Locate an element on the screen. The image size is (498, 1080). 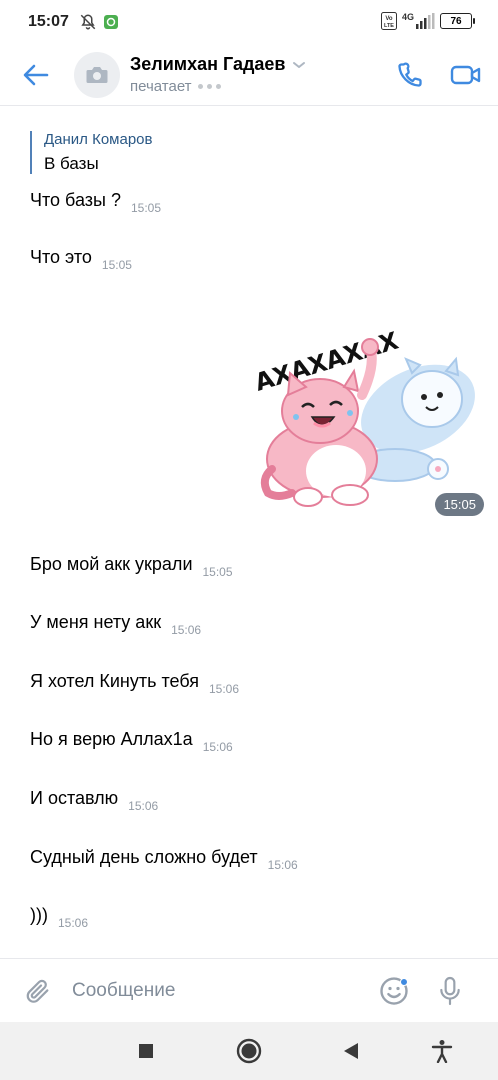
typing-label: печатает is located at coordinates (161, 86).